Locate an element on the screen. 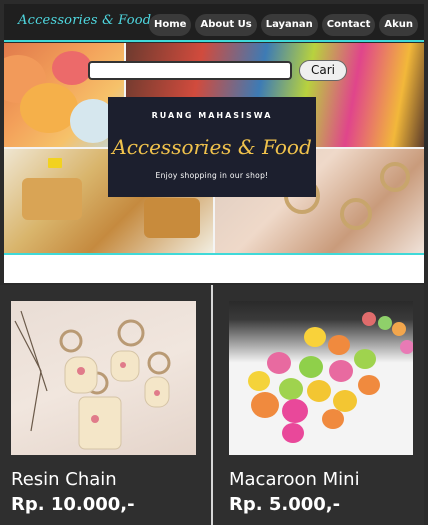 This screenshot has width=428, height=525. banner-small-title: RUANG MAHASISWA is located at coordinates (212, 115).